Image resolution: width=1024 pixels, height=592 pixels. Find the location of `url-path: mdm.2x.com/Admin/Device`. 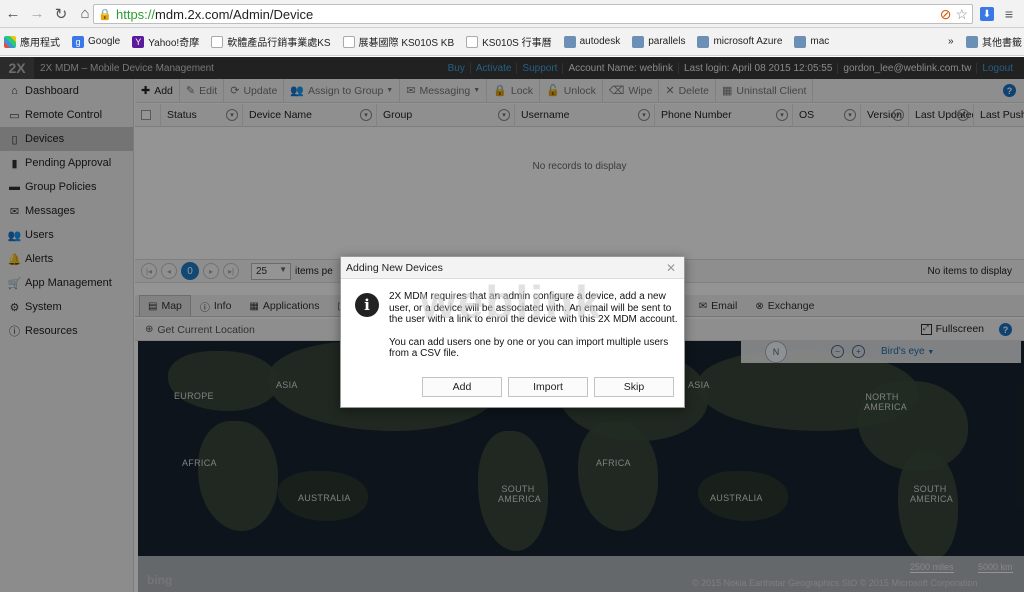

url-path: mdm.2x.com/Admin/Device is located at coordinates (234, 14).